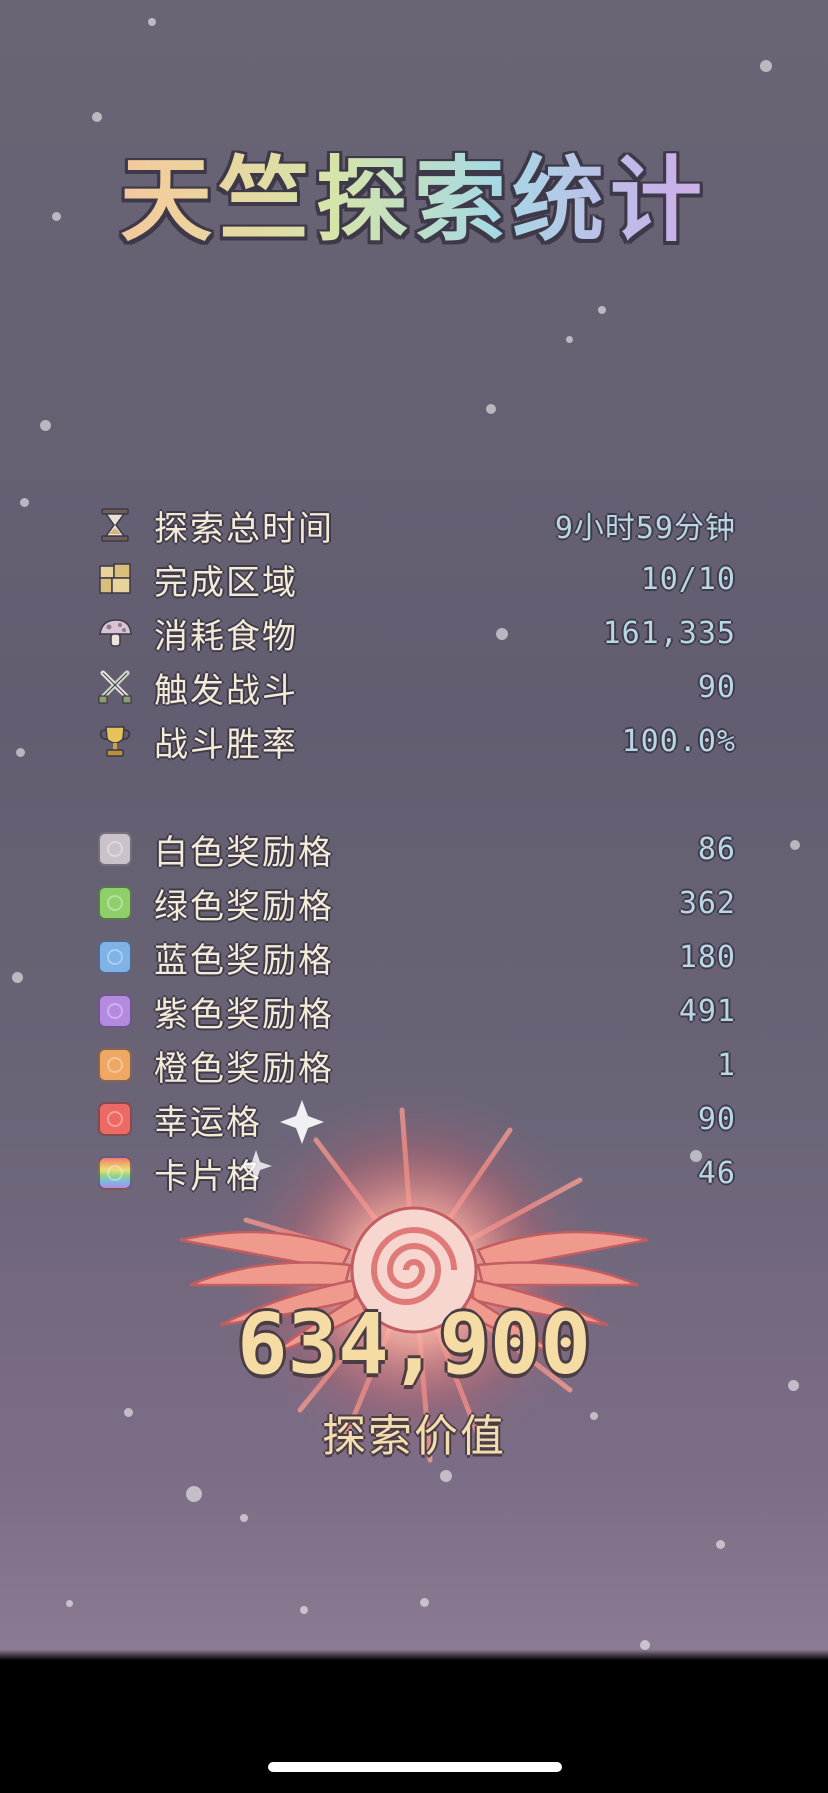 This screenshot has width=828, height=1793. Describe the element at coordinates (226, 744) in the screenshot. I see `stat-label: 战斗胜率` at that location.